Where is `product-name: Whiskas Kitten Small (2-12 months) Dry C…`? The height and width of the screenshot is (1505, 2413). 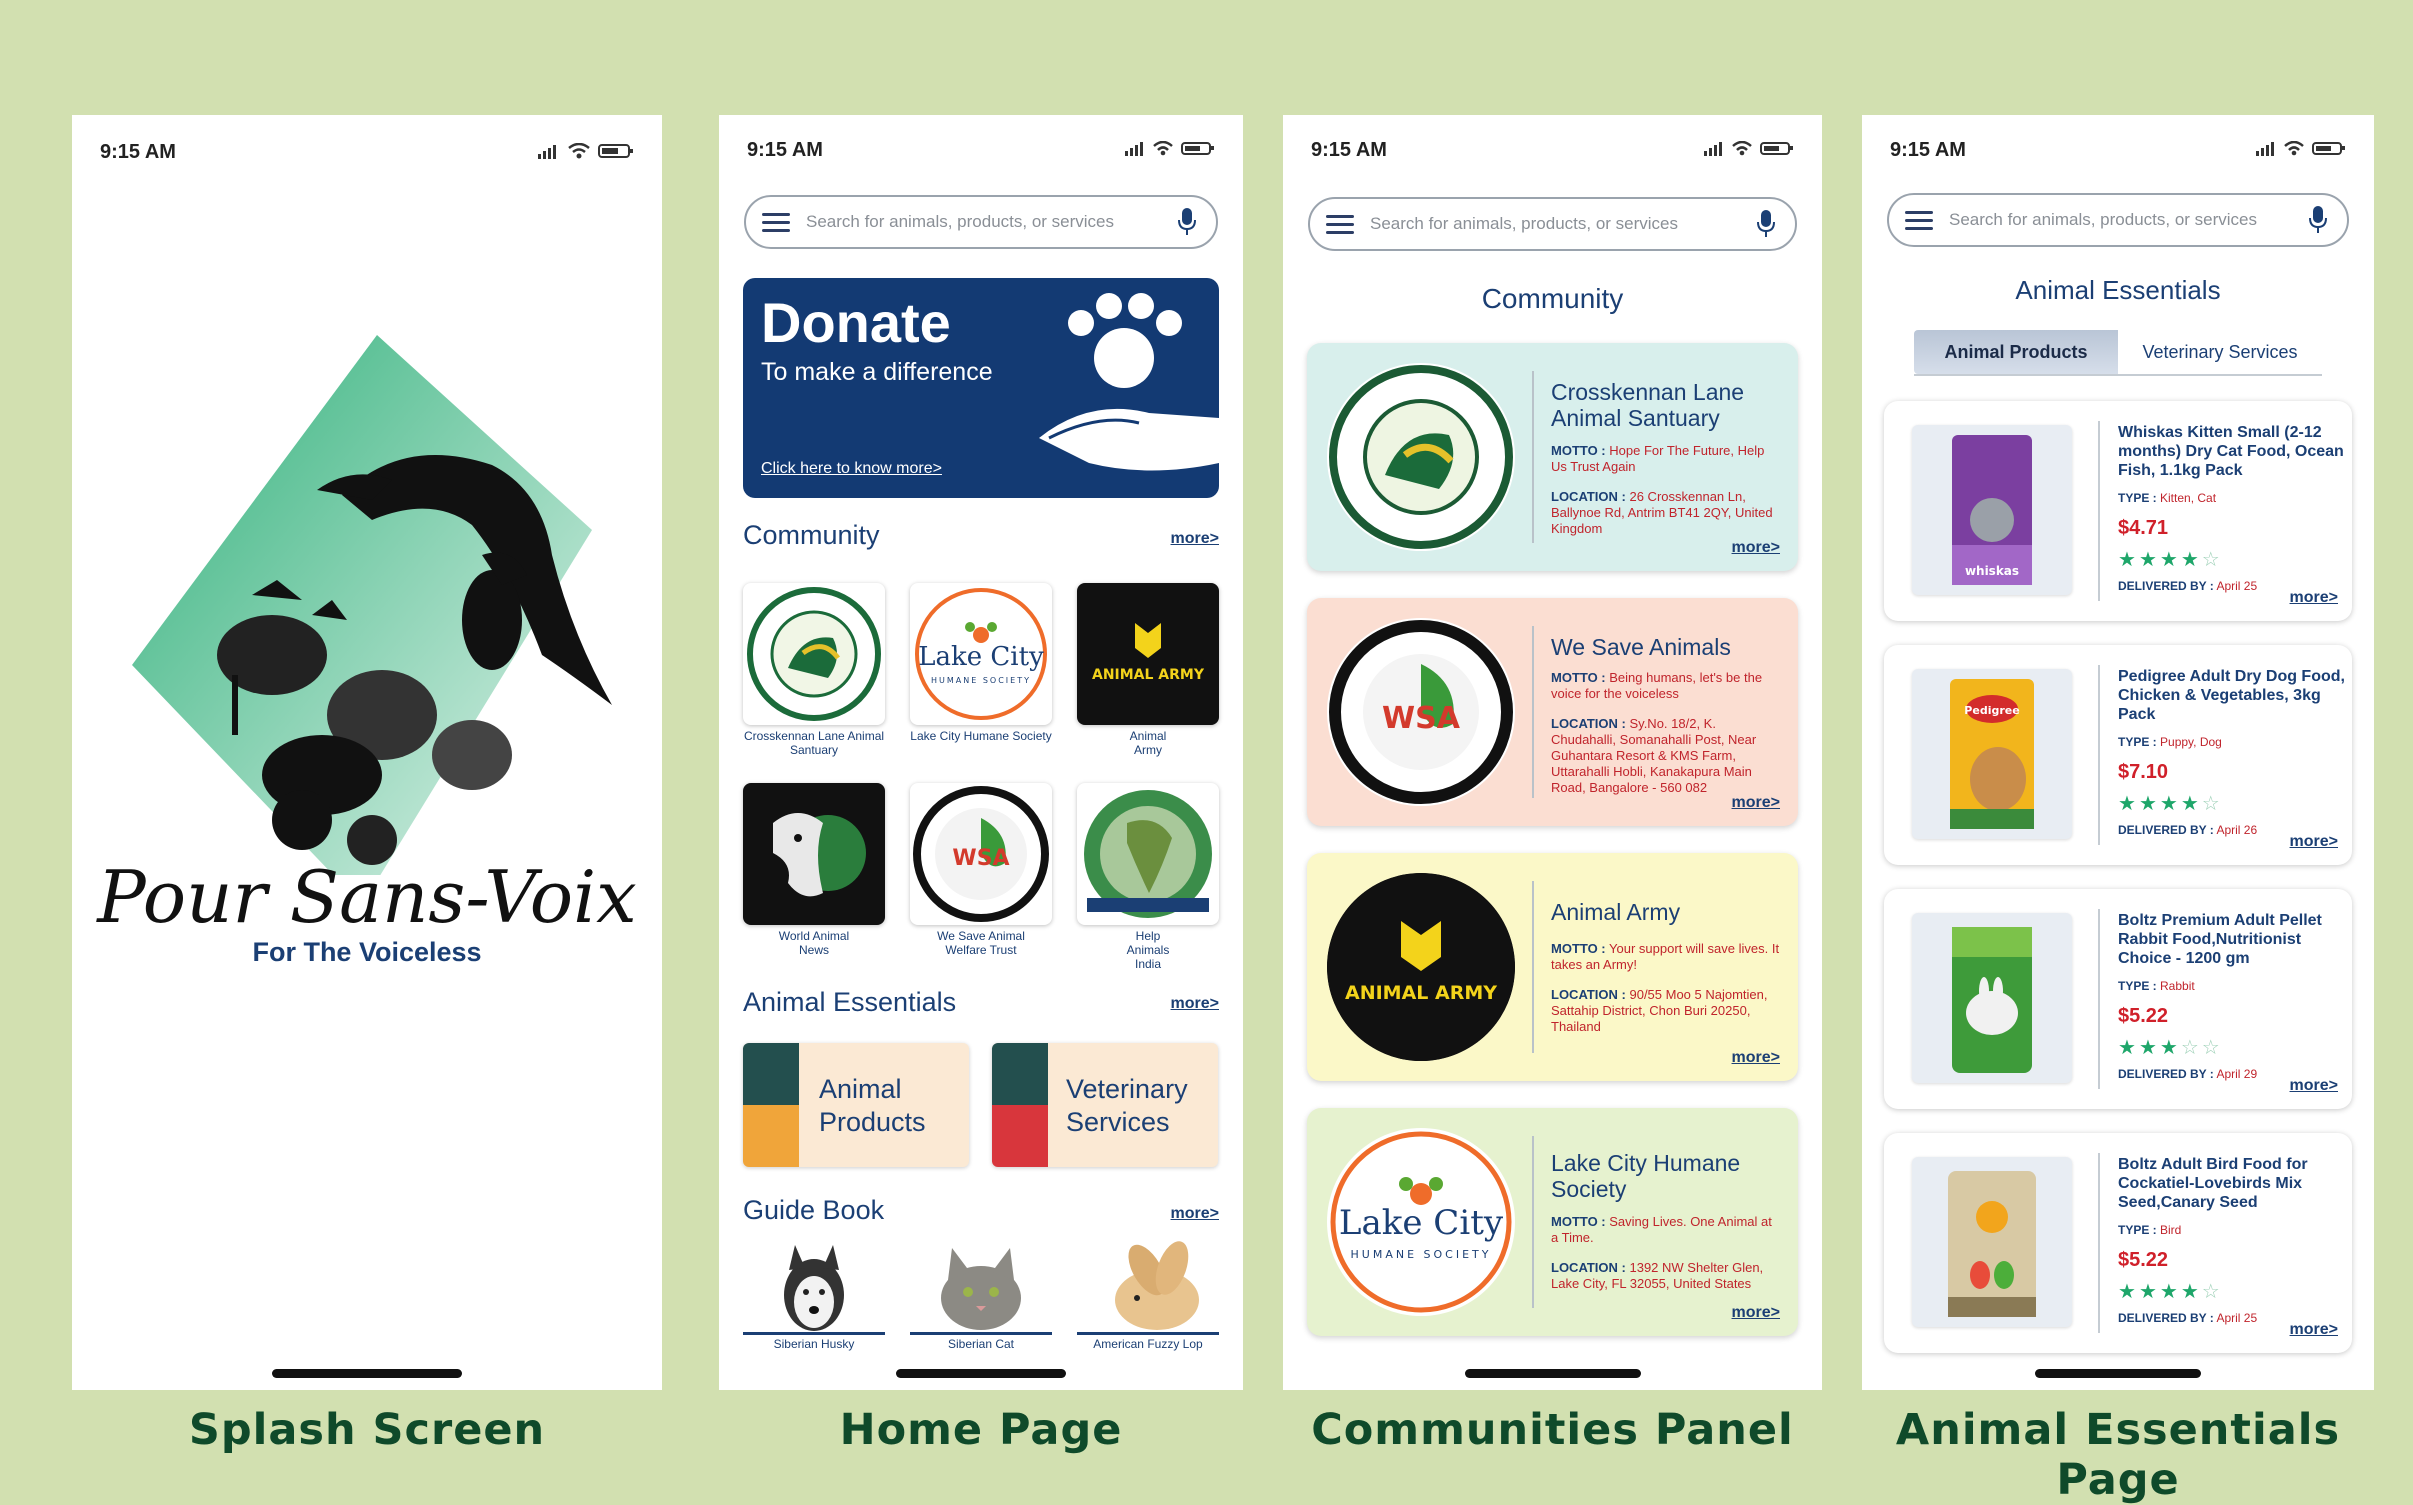 product-name: Whiskas Kitten Small (2-12 months) Dry C… is located at coordinates (2231, 451).